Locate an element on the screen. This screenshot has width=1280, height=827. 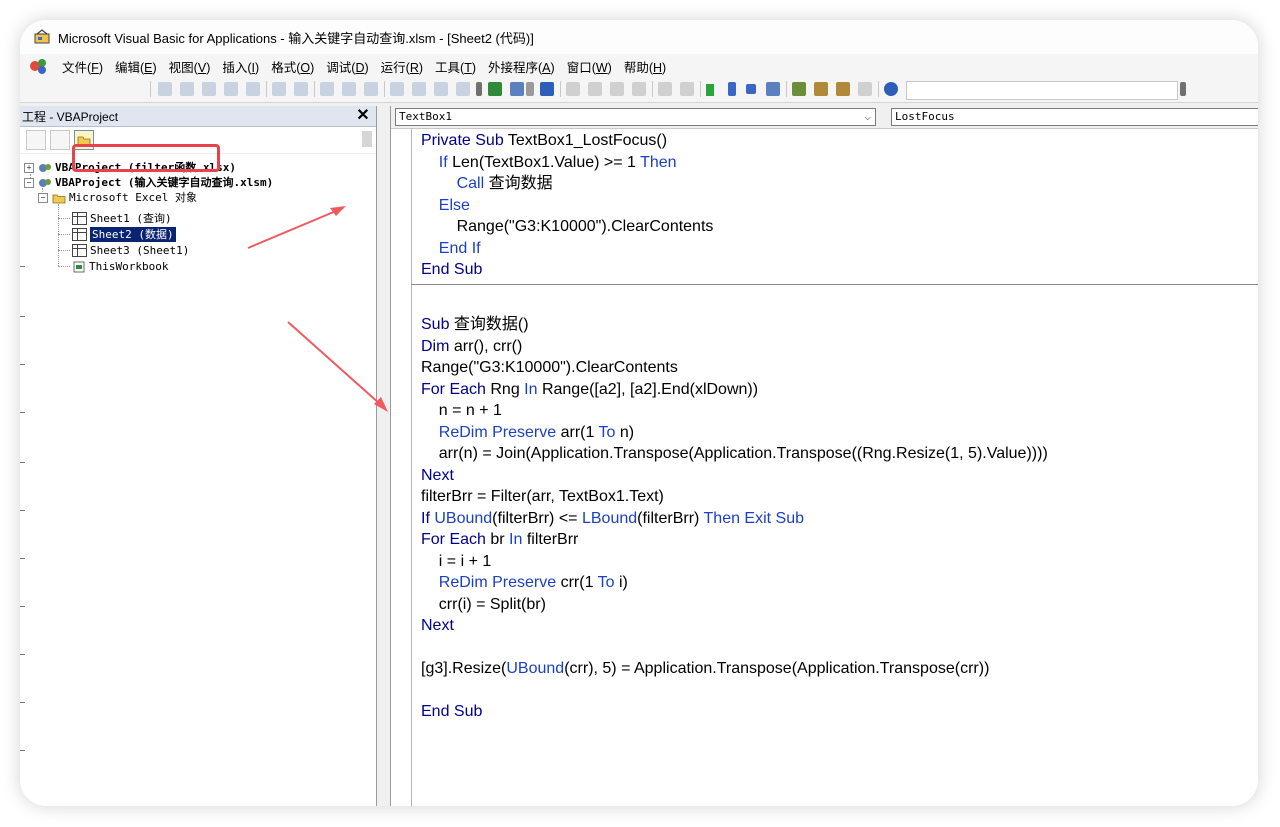
menu-run: 运行(R) is located at coordinates (402, 66).